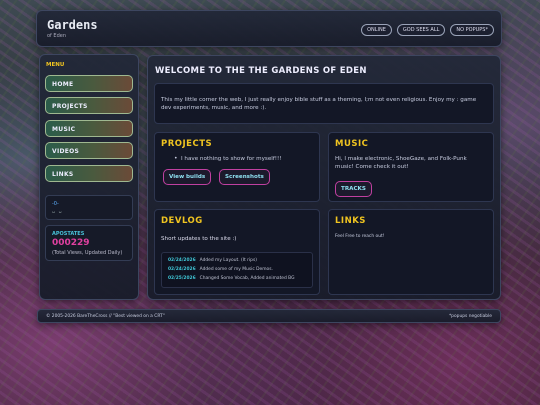 This screenshot has width=540, height=405. What do you see at coordinates (87, 253) in the screenshot?
I see `apostates-note: (Total Views, Updated Daily)` at bounding box center [87, 253].